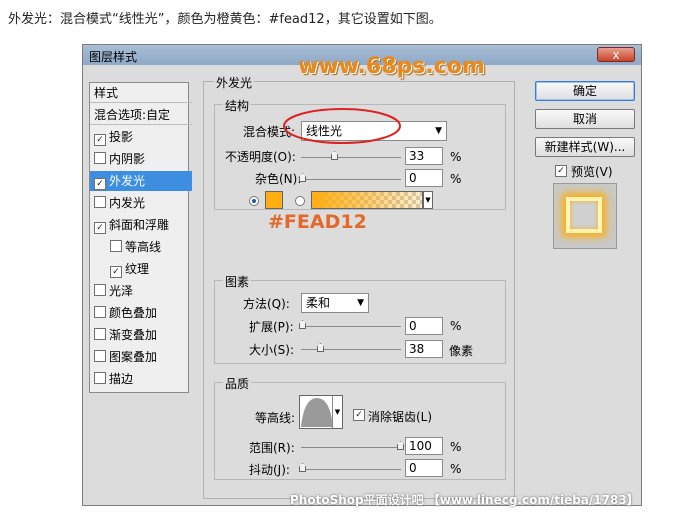 The height and width of the screenshot is (518, 693). What do you see at coordinates (260, 157) in the screenshot?
I see `opacity-label: 不透明度(O):` at bounding box center [260, 157].